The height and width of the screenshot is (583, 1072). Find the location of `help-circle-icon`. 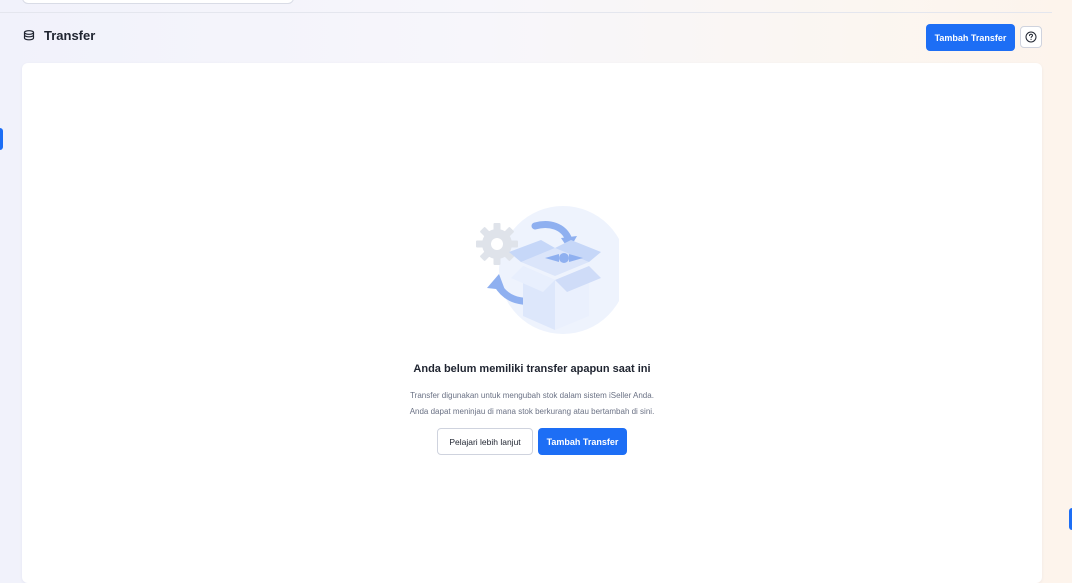

help-circle-icon is located at coordinates (1031, 37).